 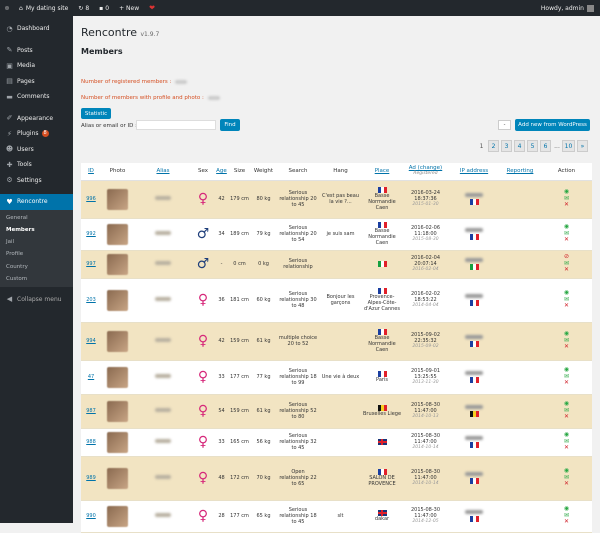 I want to click on column-age: Age, so click(x=221, y=171).